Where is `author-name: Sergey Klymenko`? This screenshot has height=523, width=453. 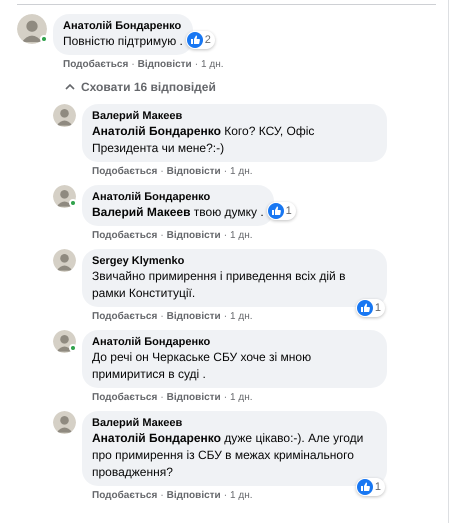 author-name: Sergey Klymenko is located at coordinates (234, 261).